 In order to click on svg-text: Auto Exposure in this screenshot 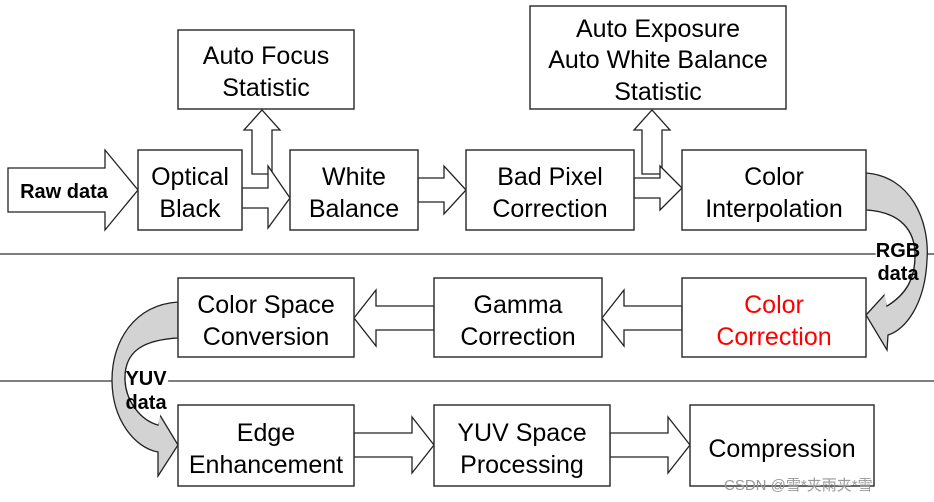, I will do `click(658, 29)`.